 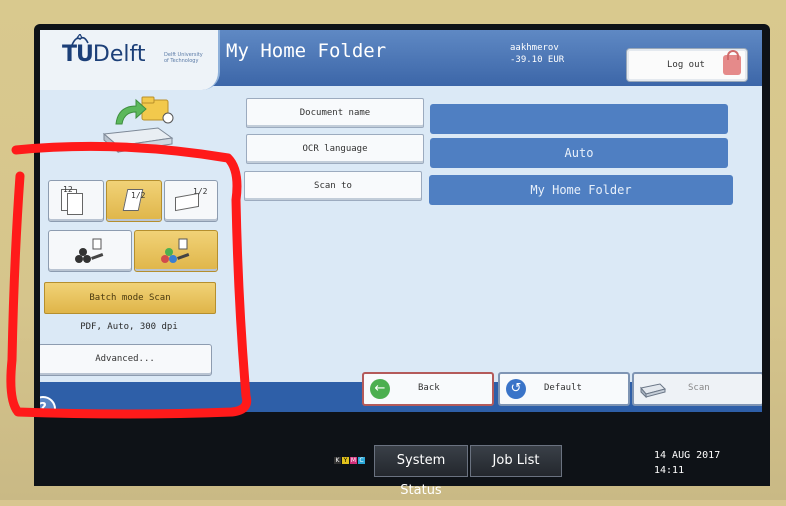 What do you see at coordinates (191, 201) in the screenshot?
I see `duplex-option-two-sided-top: 1/2` at bounding box center [191, 201].